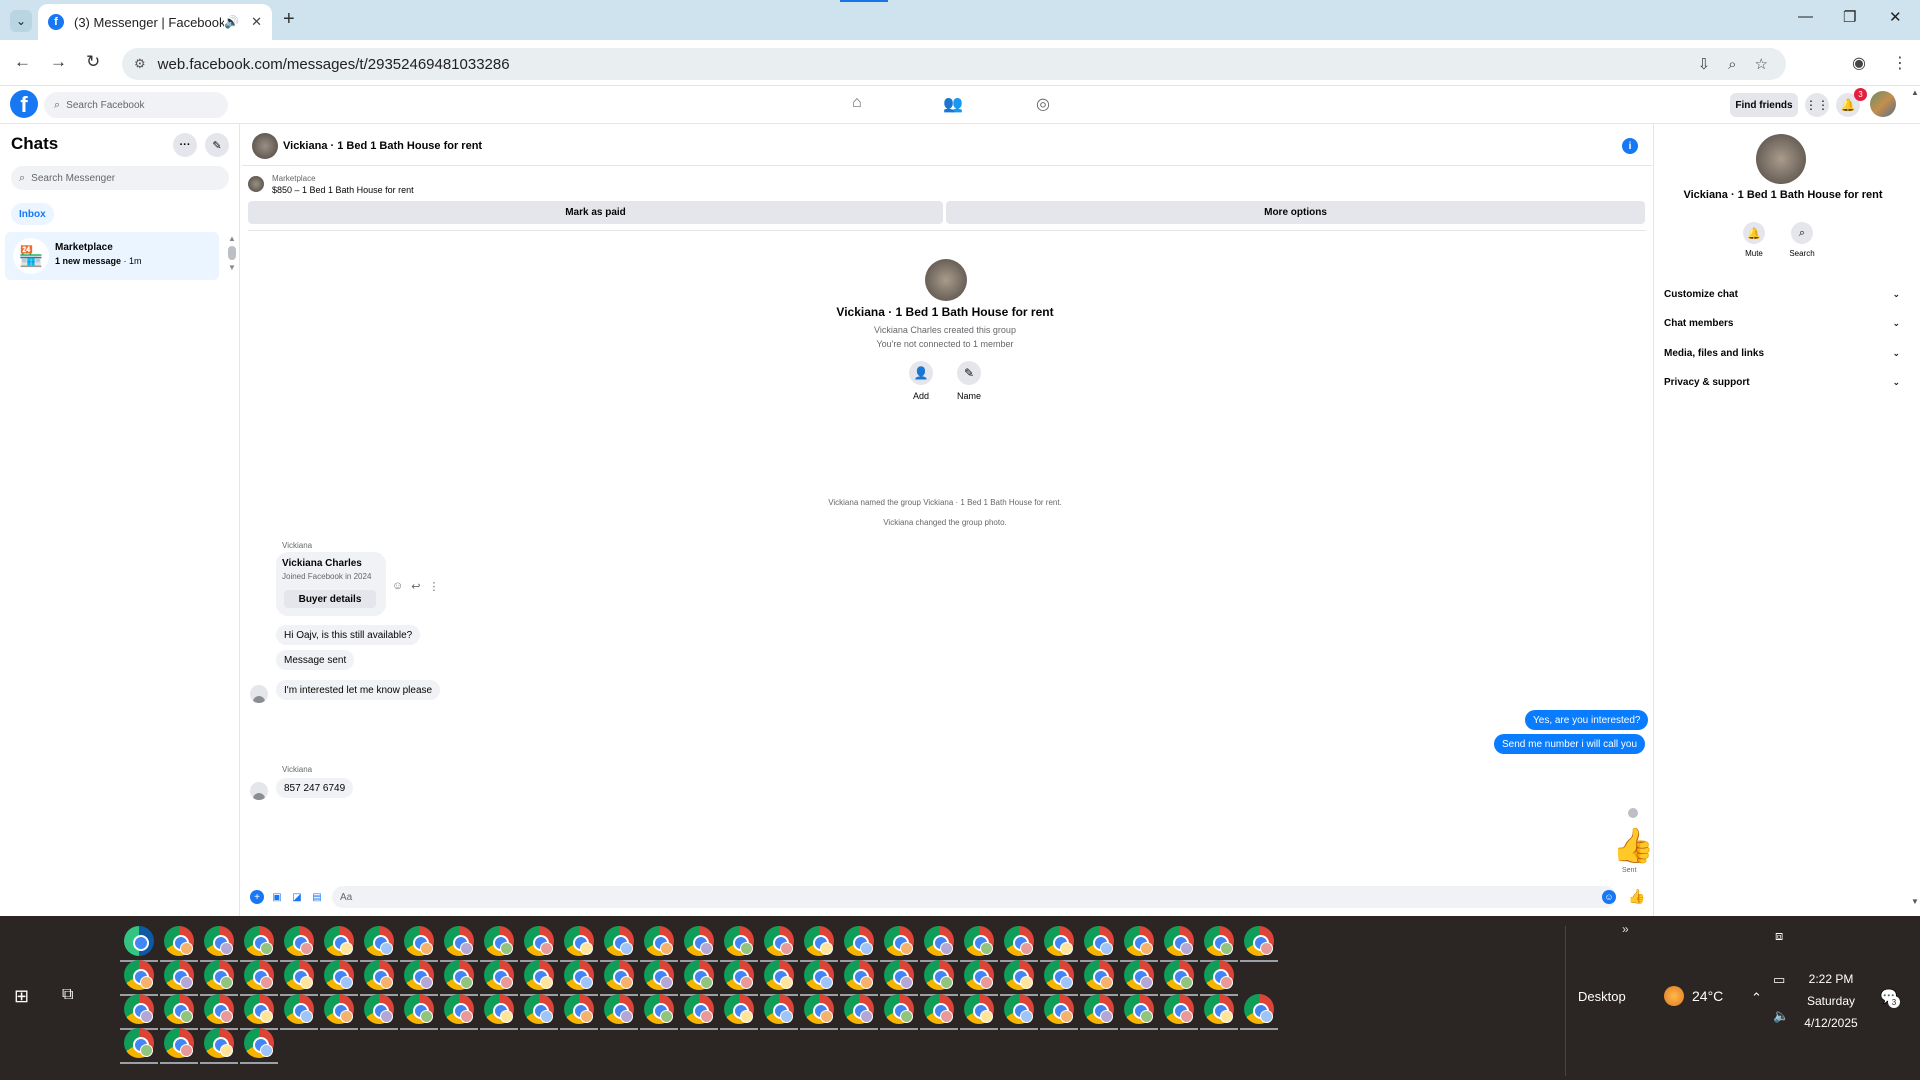  Describe the element at coordinates (1636, 896) in the screenshot. I see `send-like-icon: 👍` at that location.